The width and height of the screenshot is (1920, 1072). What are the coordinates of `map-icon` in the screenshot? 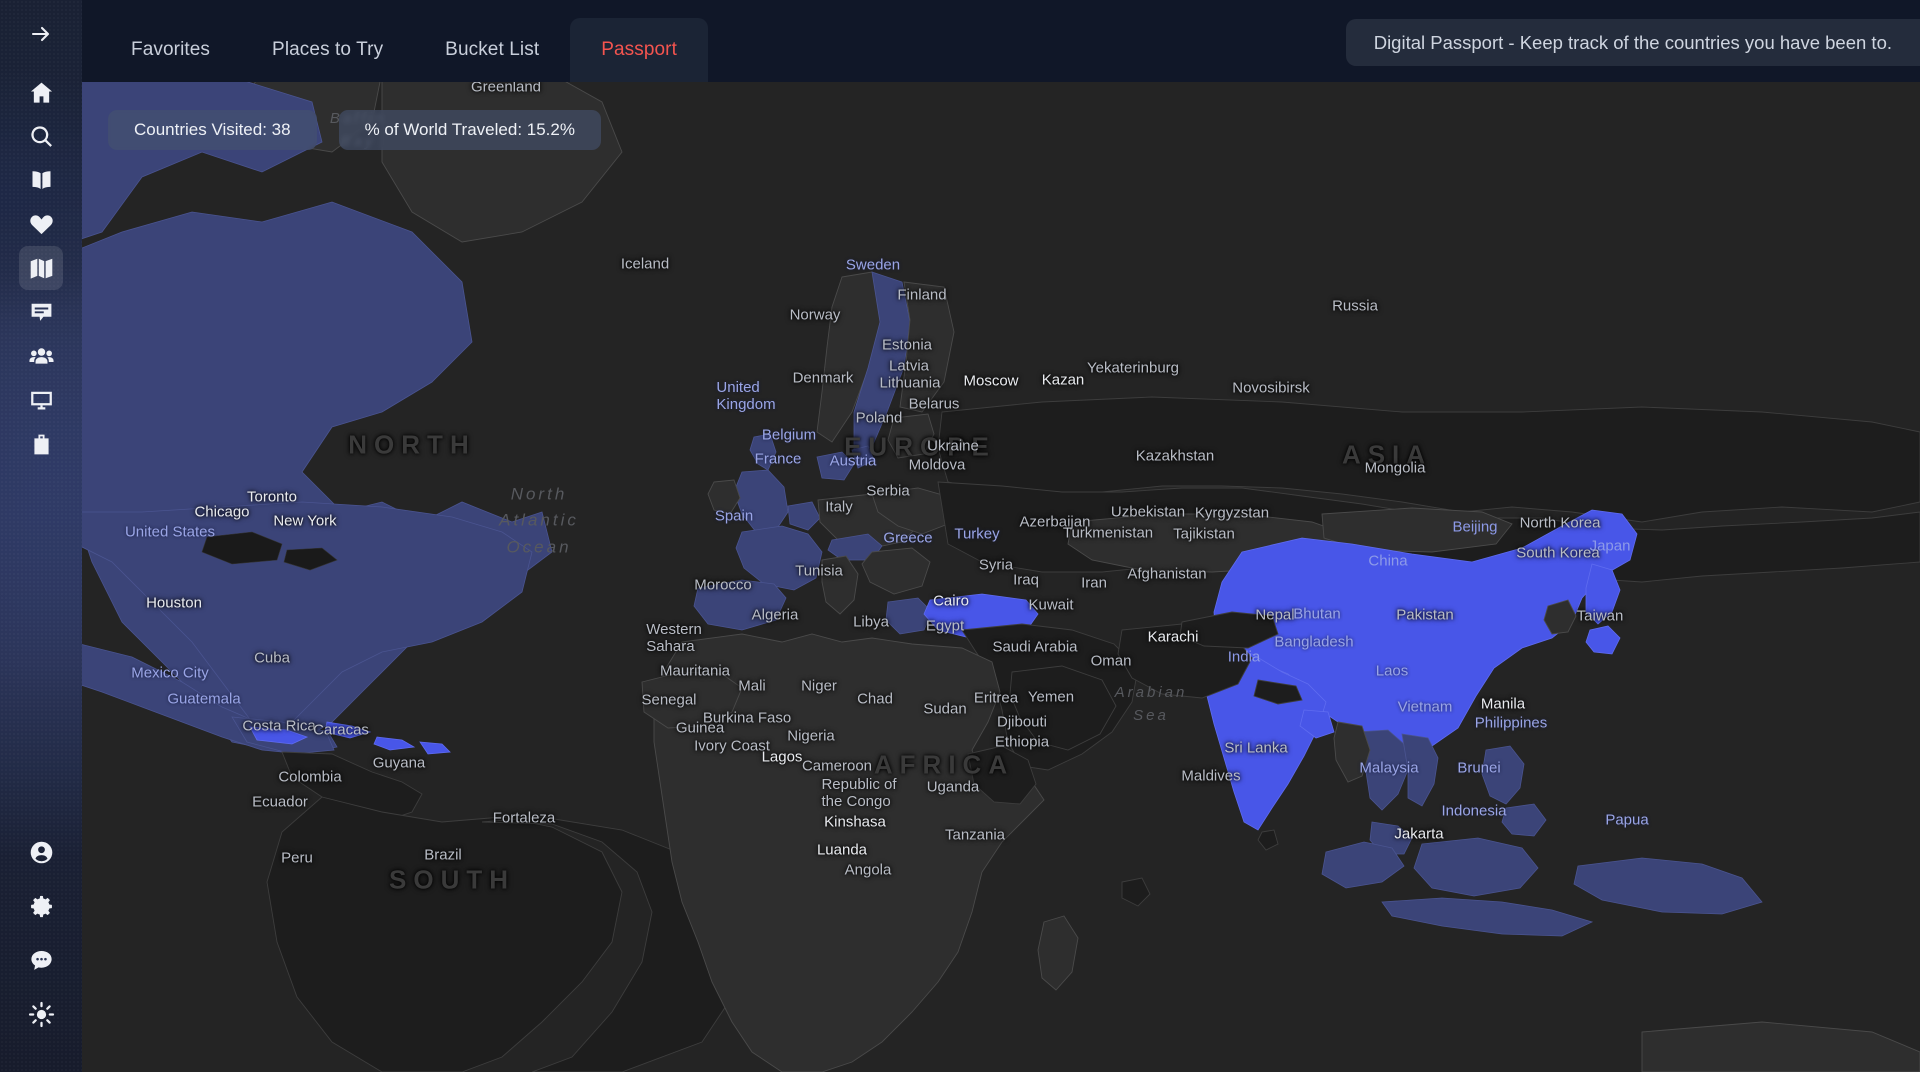 It's located at (41, 268).